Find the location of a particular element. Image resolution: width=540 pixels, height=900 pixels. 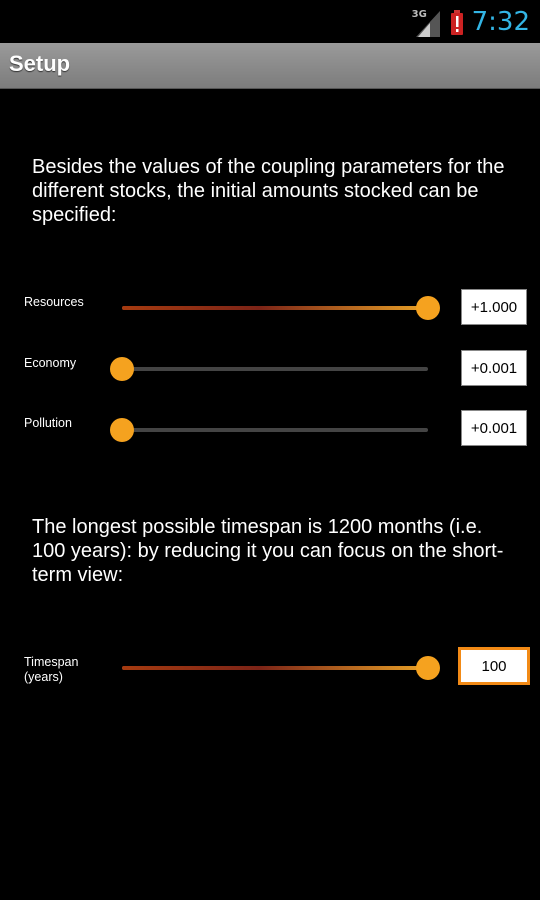

pollution-value-input: +0.001 is located at coordinates (494, 428).